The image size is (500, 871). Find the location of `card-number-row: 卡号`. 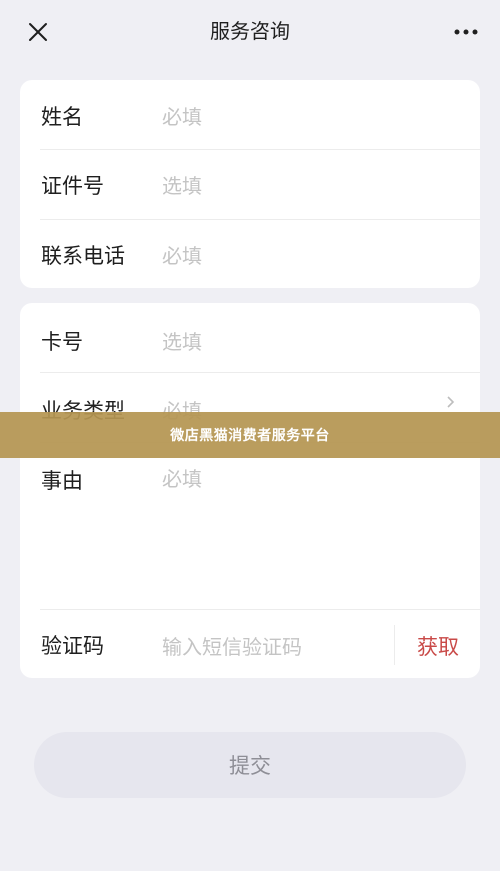

card-number-row: 卡号 is located at coordinates (250, 337).